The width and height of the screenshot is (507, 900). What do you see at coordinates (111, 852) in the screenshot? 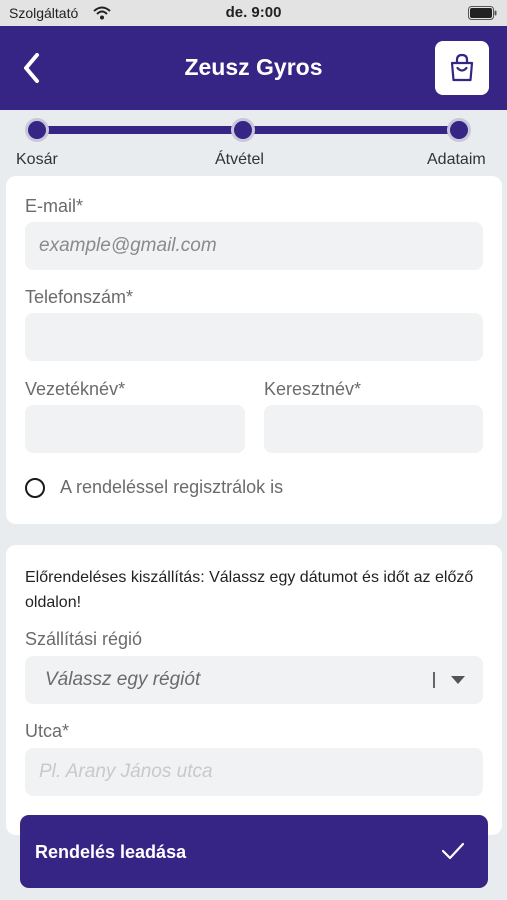
I see `place-order-label: Rendelés leadása` at bounding box center [111, 852].